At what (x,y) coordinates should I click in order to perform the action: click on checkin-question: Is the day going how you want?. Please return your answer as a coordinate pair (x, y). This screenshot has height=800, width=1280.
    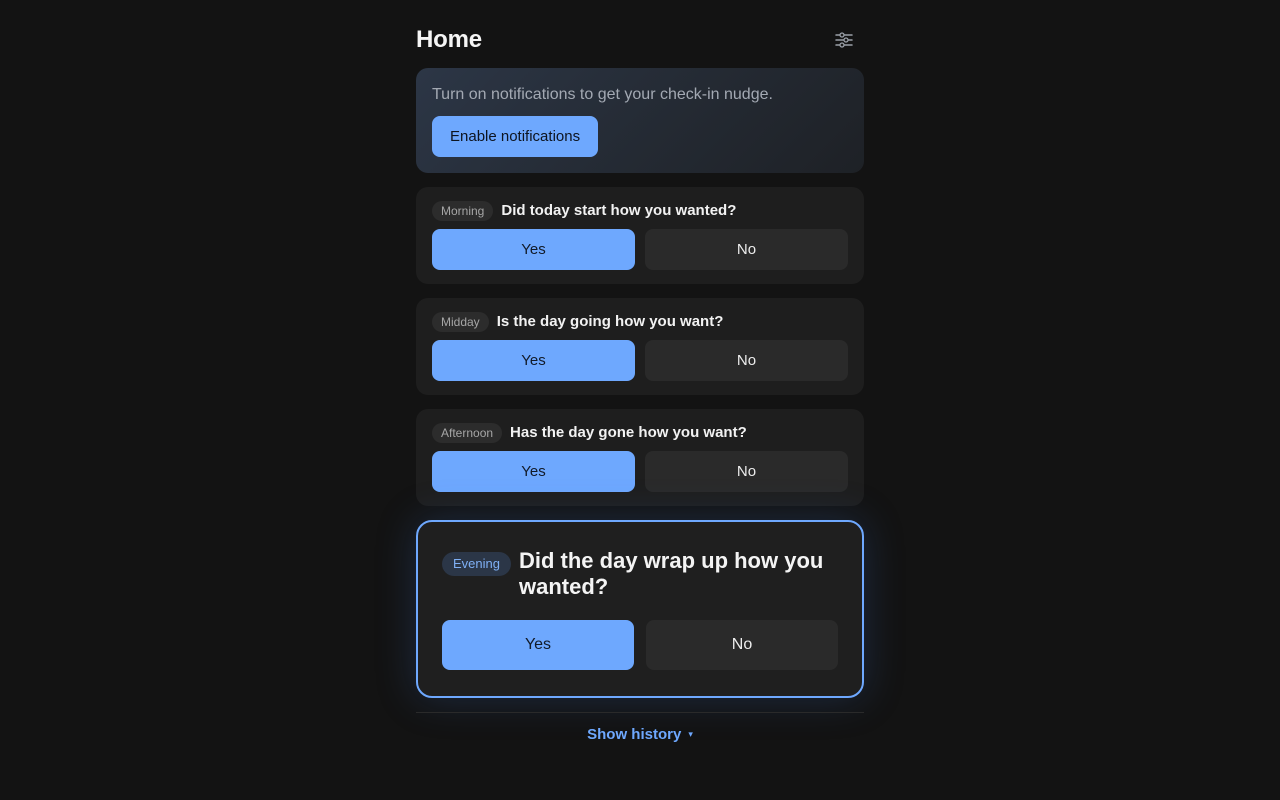
    Looking at the image, I should click on (610, 321).